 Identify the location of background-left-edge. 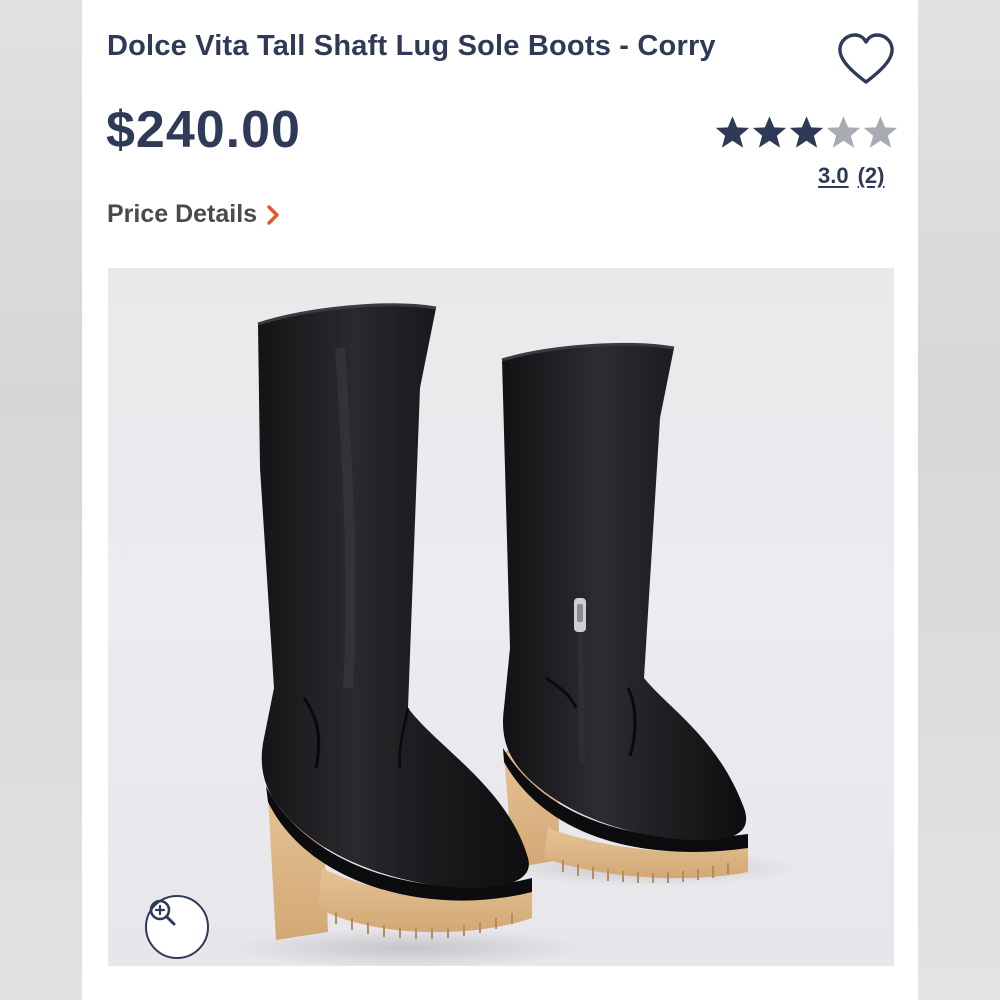
(41, 500).